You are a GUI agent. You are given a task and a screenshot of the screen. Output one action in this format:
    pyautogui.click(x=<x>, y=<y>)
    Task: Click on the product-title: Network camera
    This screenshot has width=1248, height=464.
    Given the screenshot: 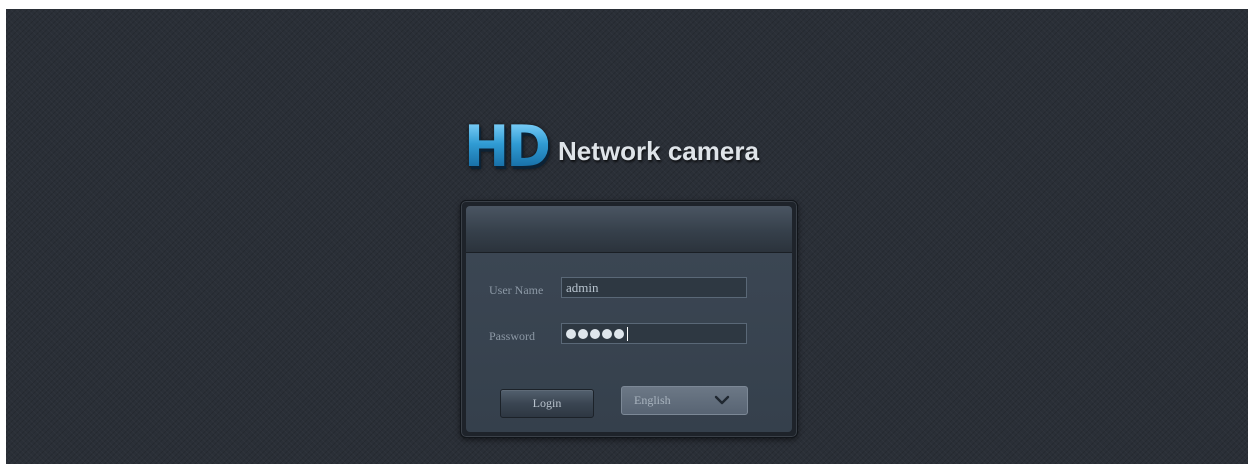 What is the action you would take?
    pyautogui.click(x=658, y=150)
    